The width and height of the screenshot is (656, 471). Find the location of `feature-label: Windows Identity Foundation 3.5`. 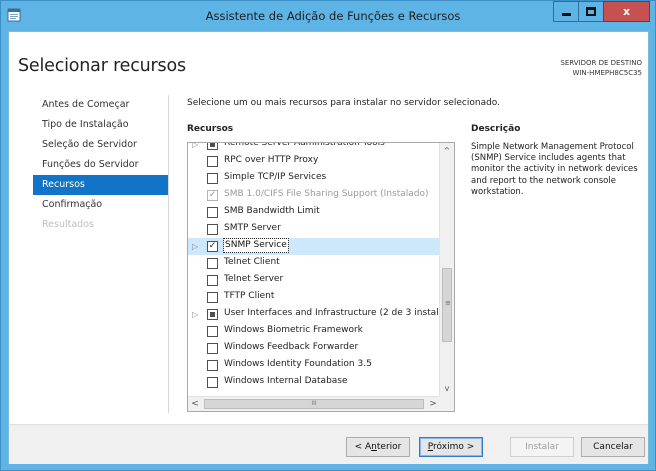

feature-label: Windows Identity Foundation 3.5 is located at coordinates (298, 364).